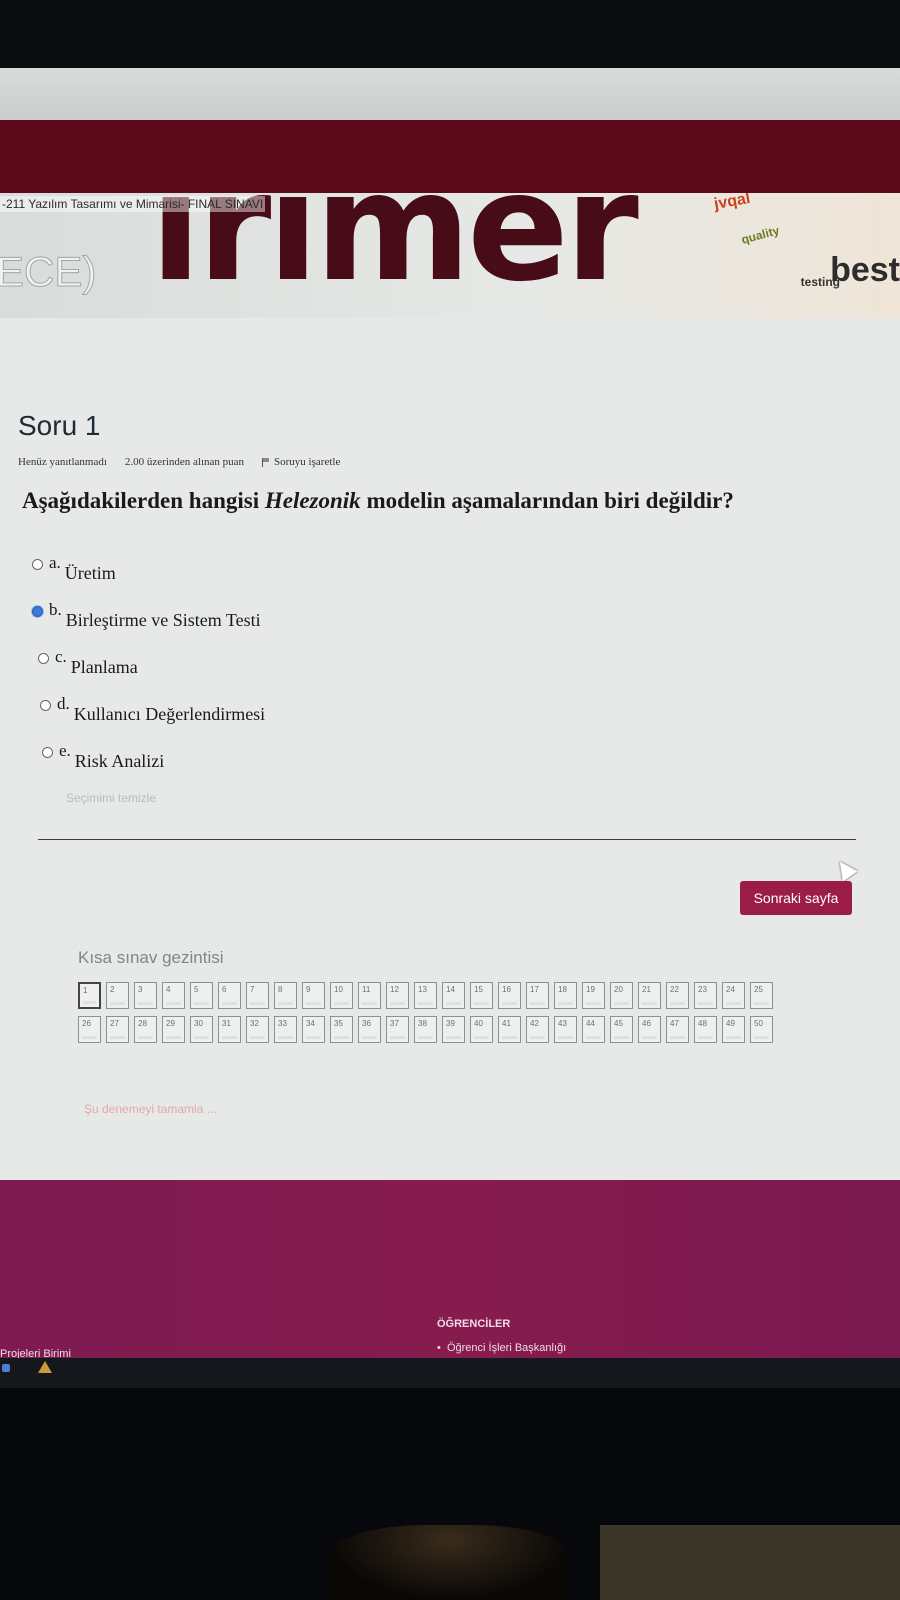  I want to click on flag-question-link: Soruyu işaretle, so click(301, 462).